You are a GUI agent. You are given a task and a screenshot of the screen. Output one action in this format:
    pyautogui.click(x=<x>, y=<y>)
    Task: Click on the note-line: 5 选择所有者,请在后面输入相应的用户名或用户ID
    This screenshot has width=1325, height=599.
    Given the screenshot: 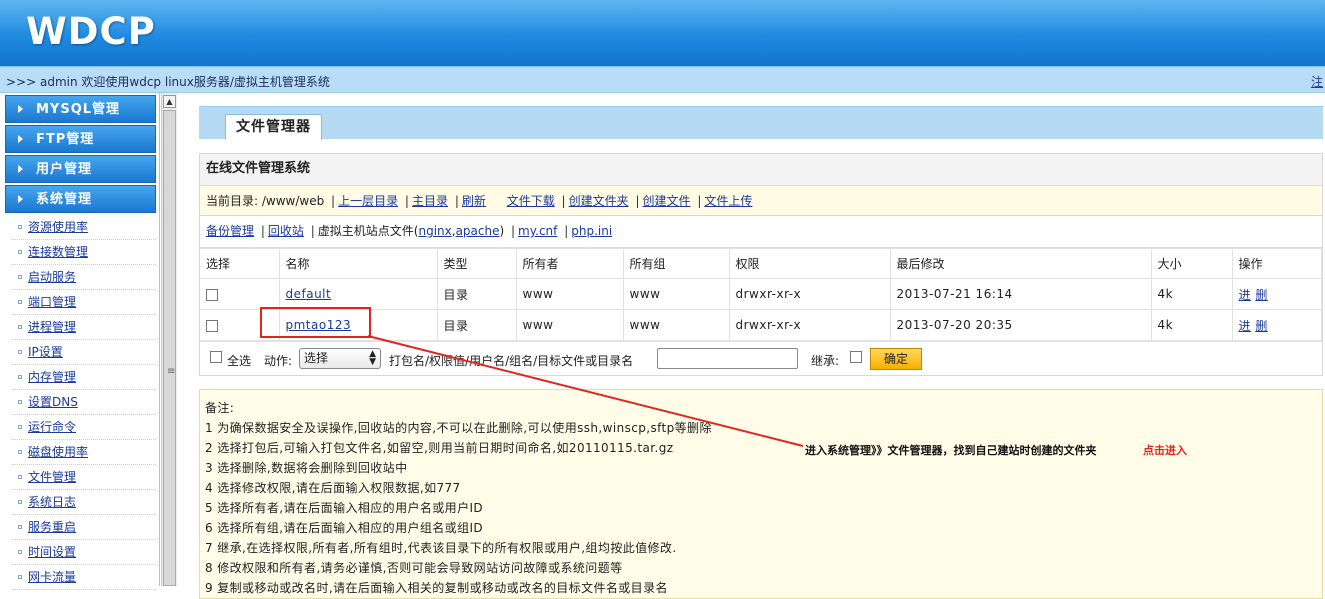 What is the action you would take?
    pyautogui.click(x=344, y=508)
    